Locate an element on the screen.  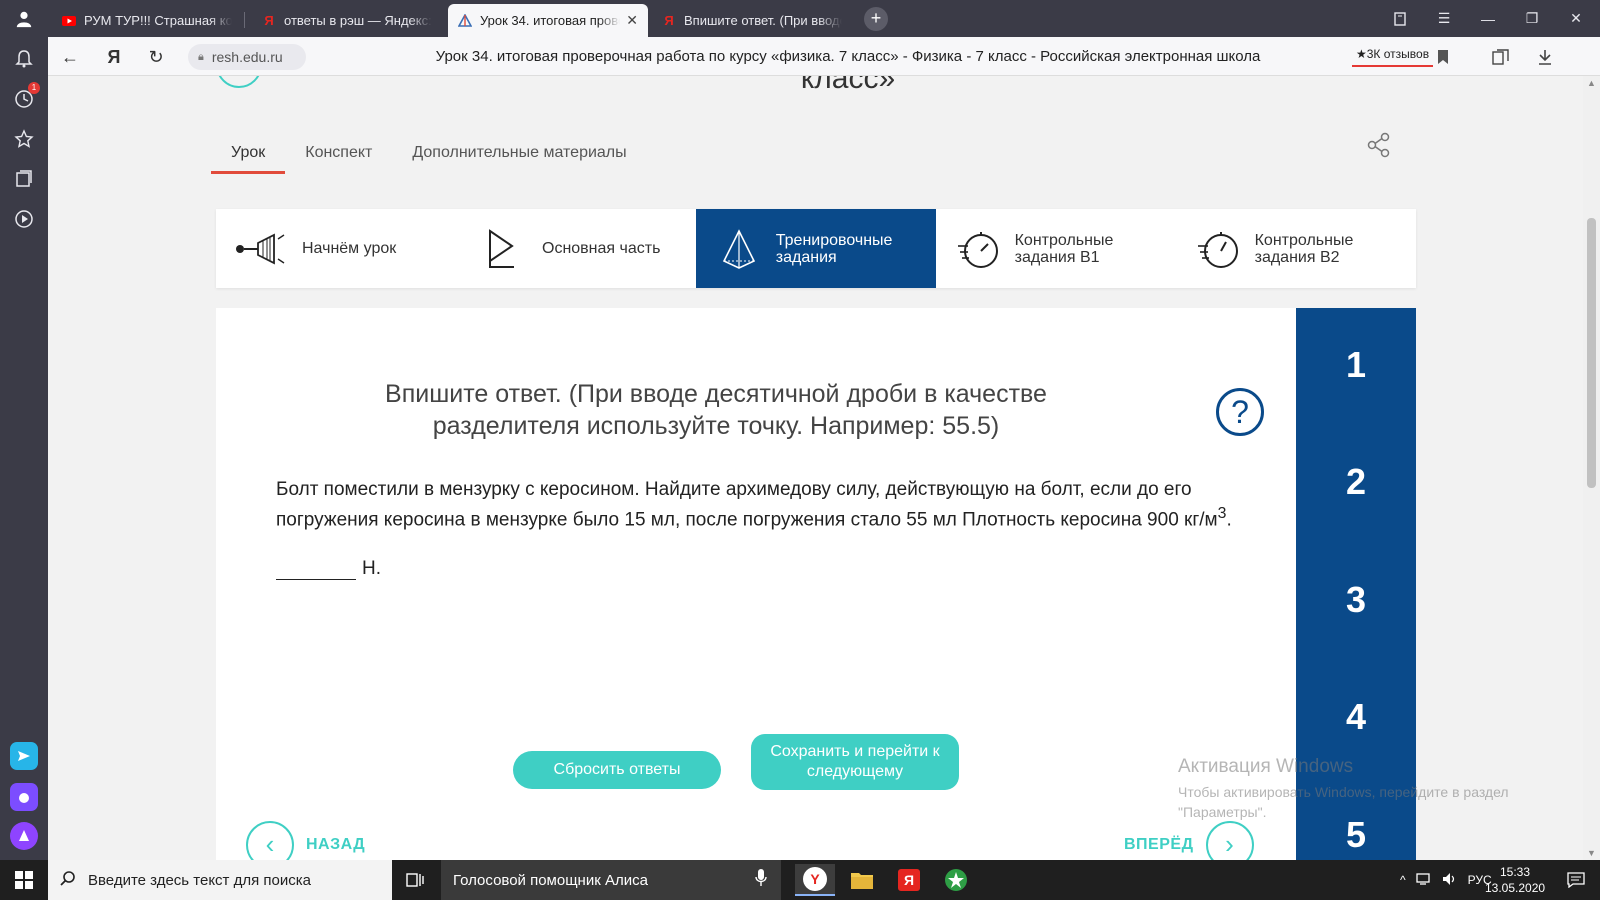
bookmark-icon is located at coordinates (1443, 57).